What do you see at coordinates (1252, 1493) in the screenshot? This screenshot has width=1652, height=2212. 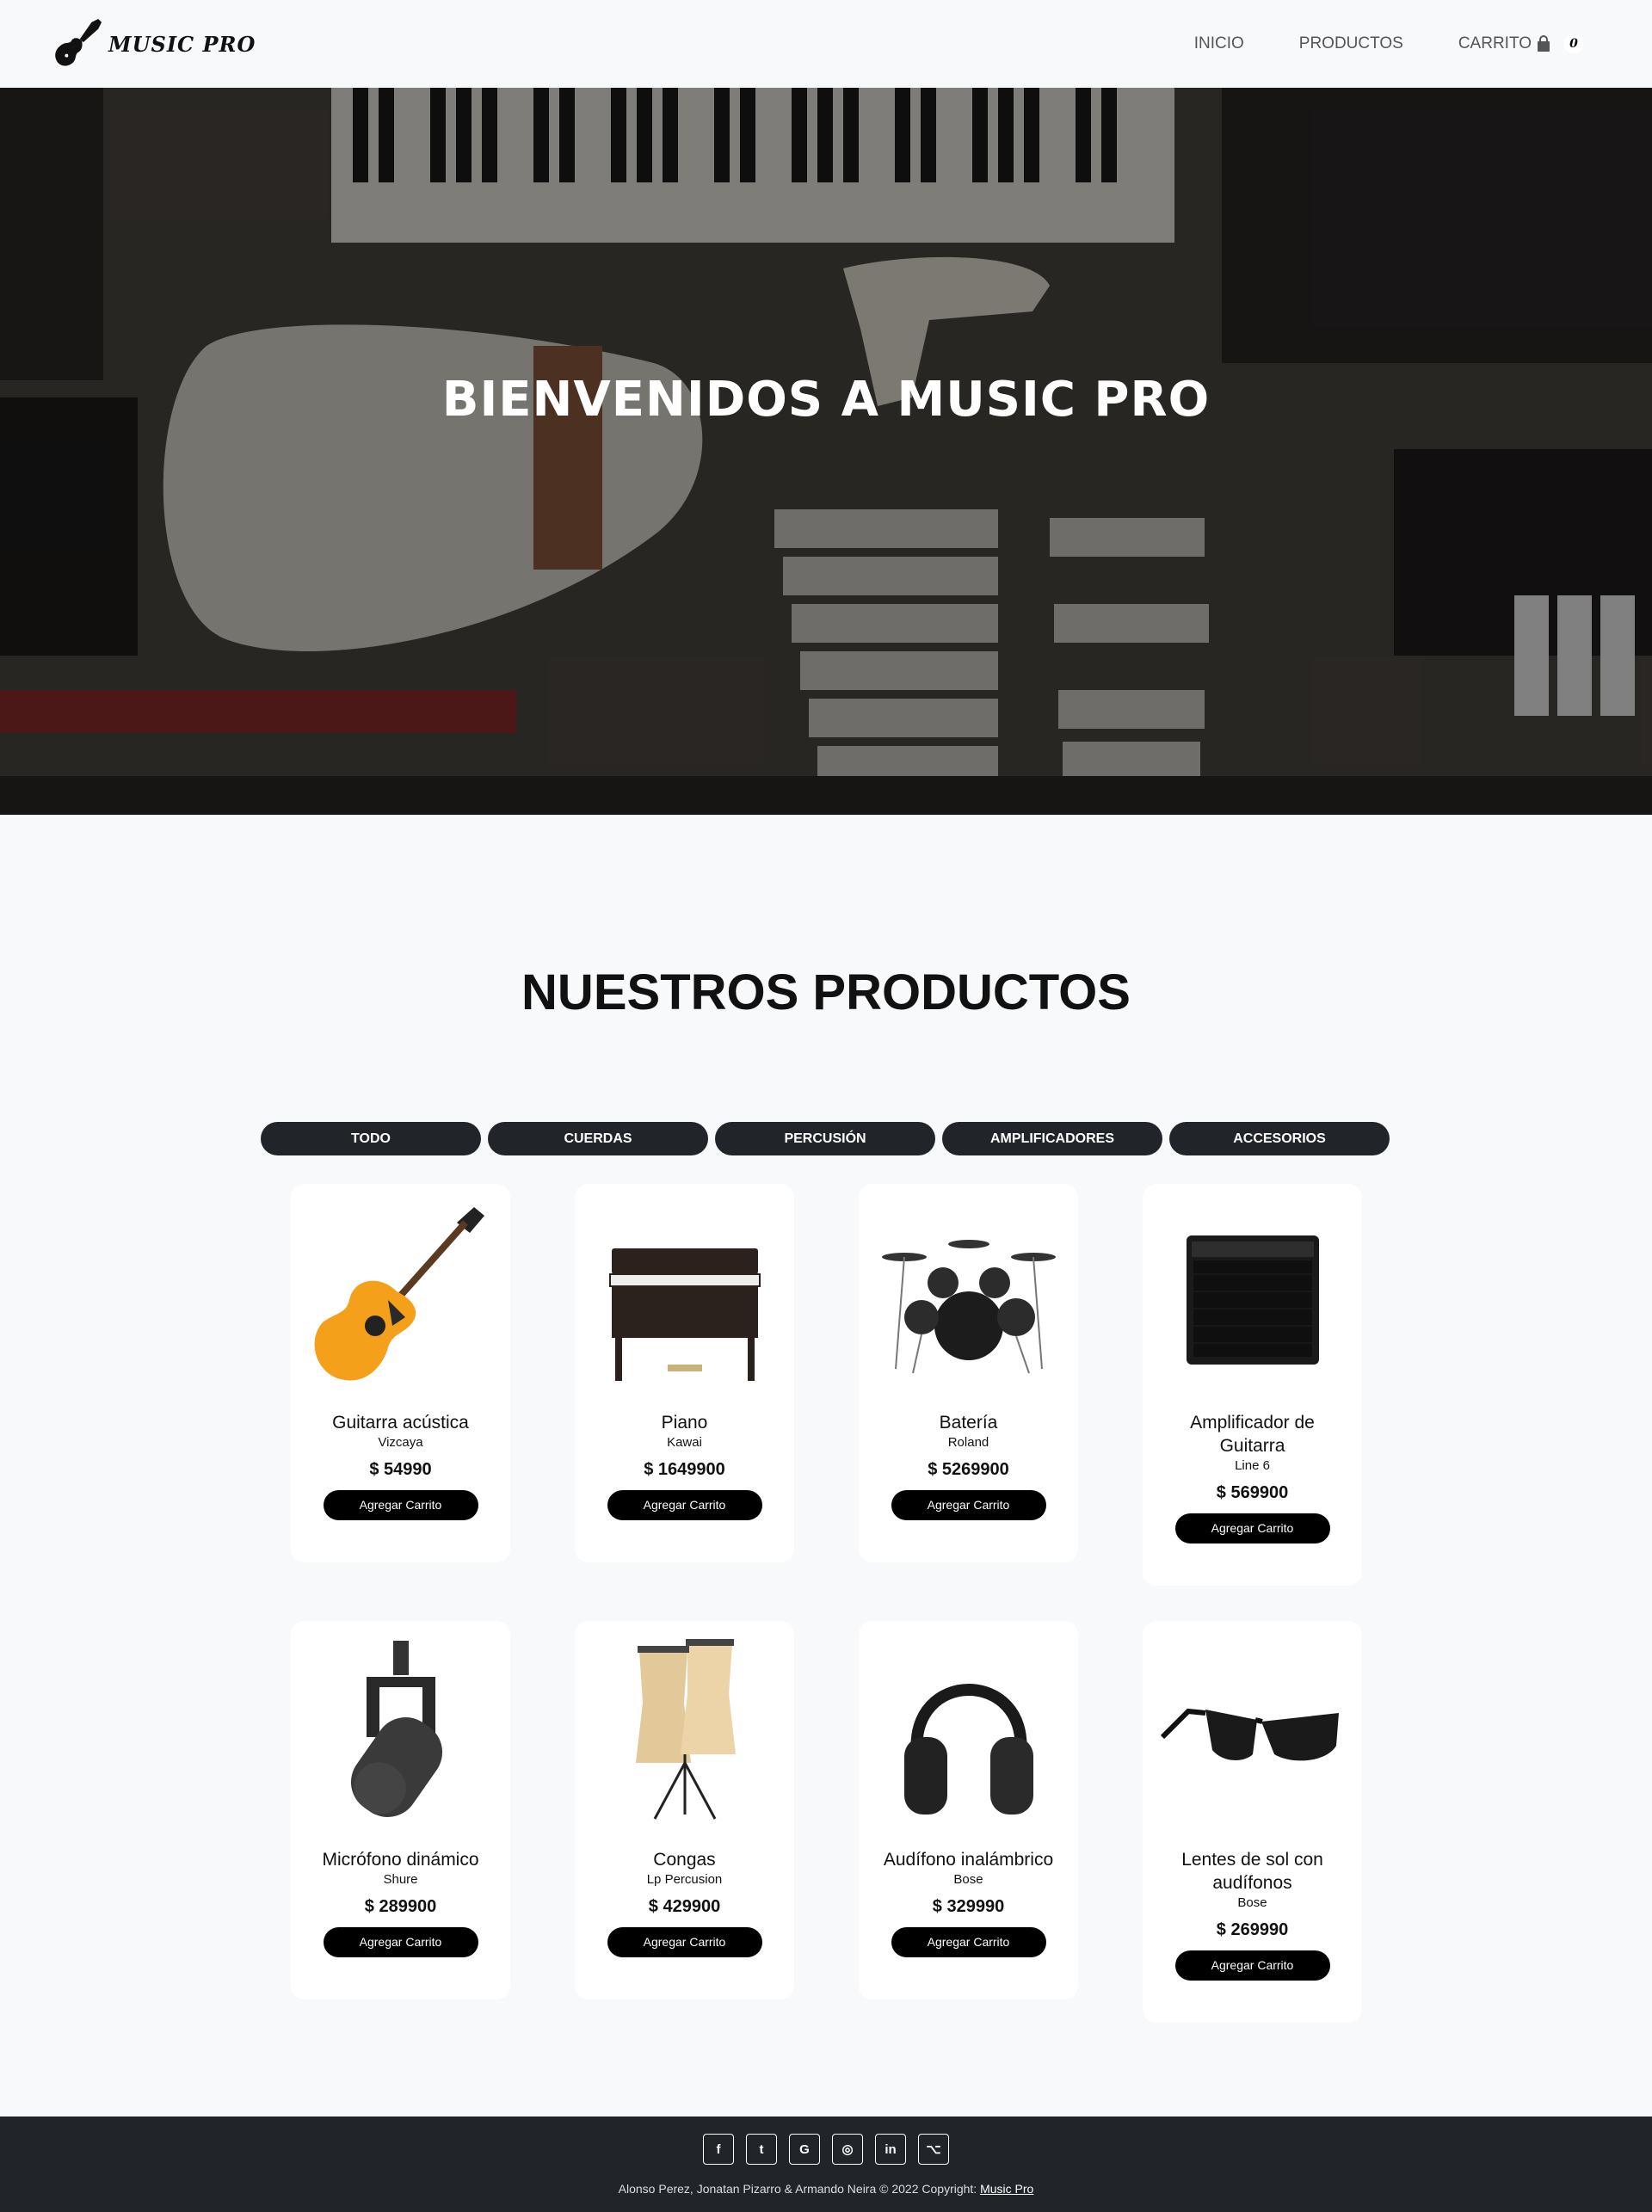 I see `product-price: $ 569900` at bounding box center [1252, 1493].